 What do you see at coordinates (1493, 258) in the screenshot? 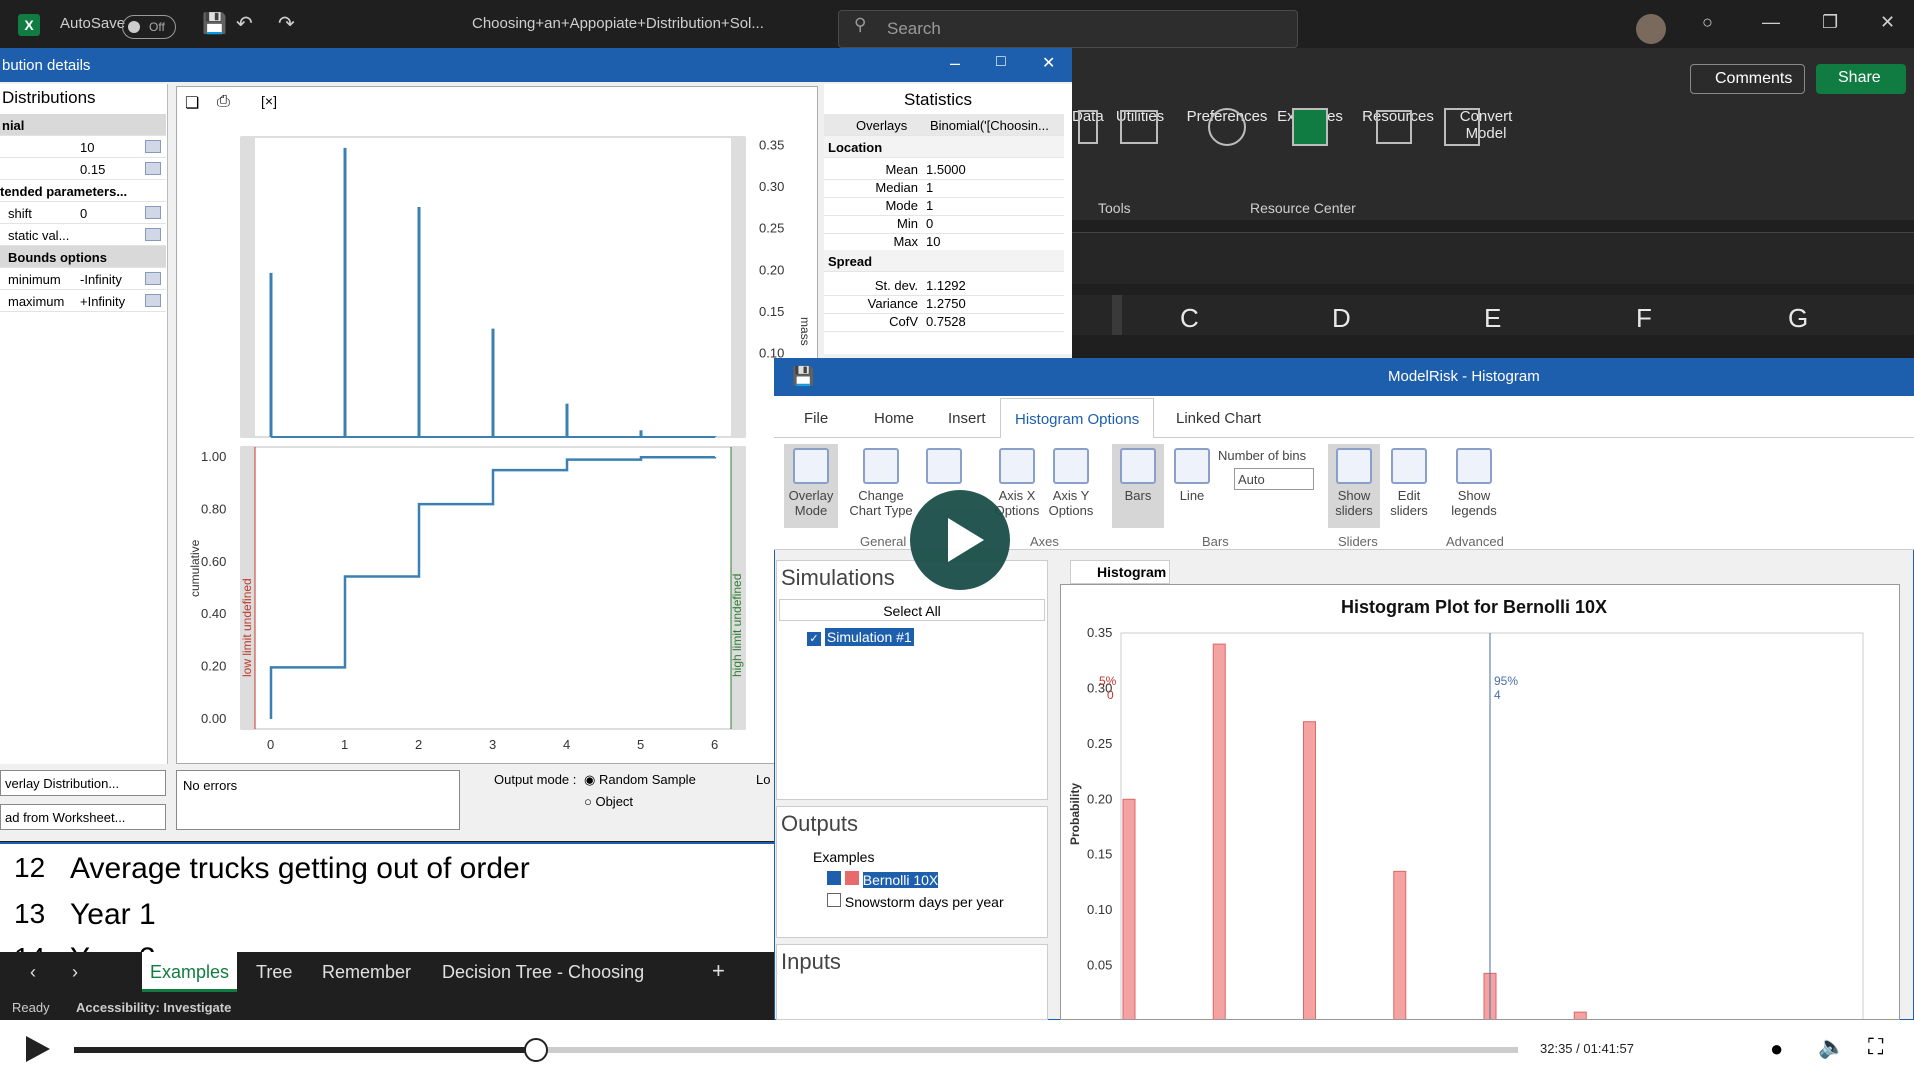
I see `formula-bar` at bounding box center [1493, 258].